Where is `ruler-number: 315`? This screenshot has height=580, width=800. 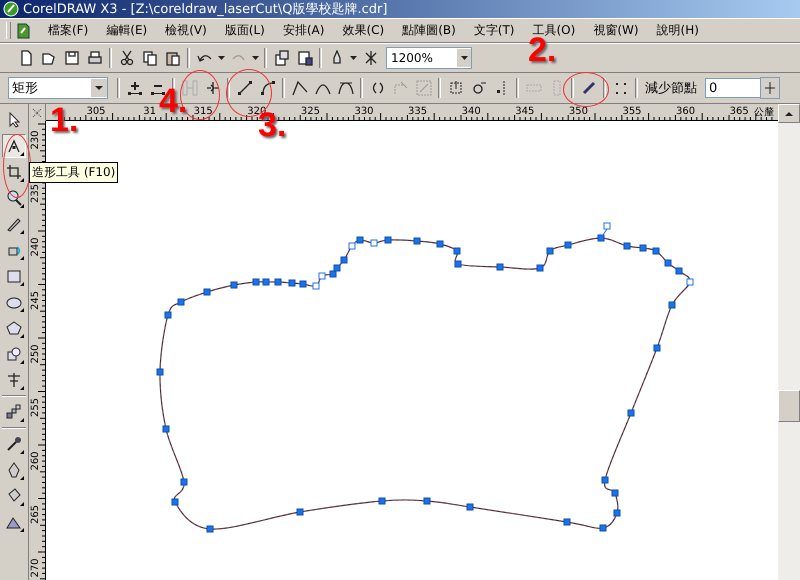 ruler-number: 315 is located at coordinates (203, 111).